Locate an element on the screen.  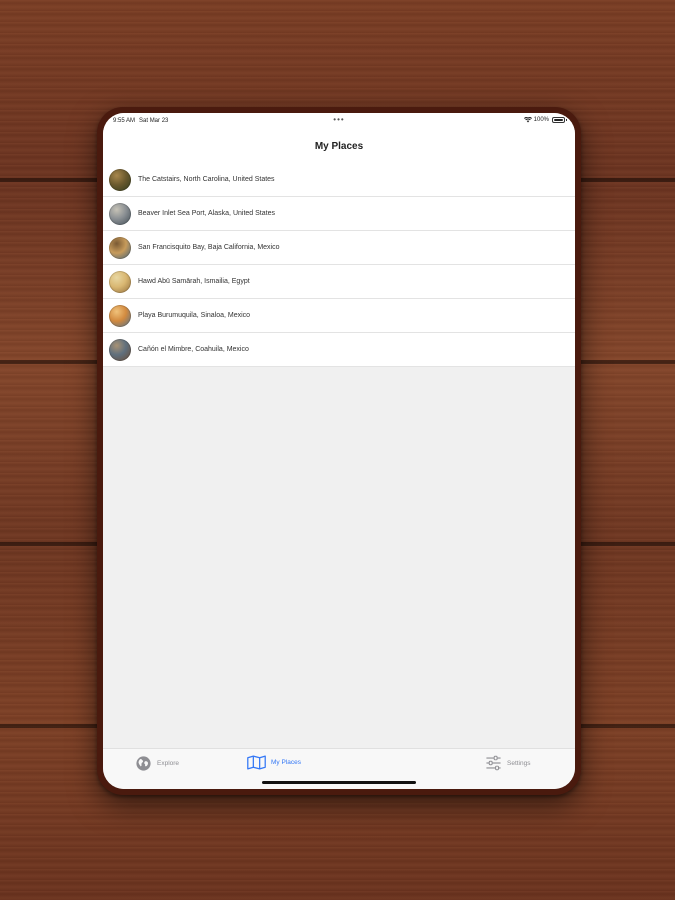
status-bar: 9:55 AM Sat Mar 23 ••• 100% is located at coordinates (339, 121).